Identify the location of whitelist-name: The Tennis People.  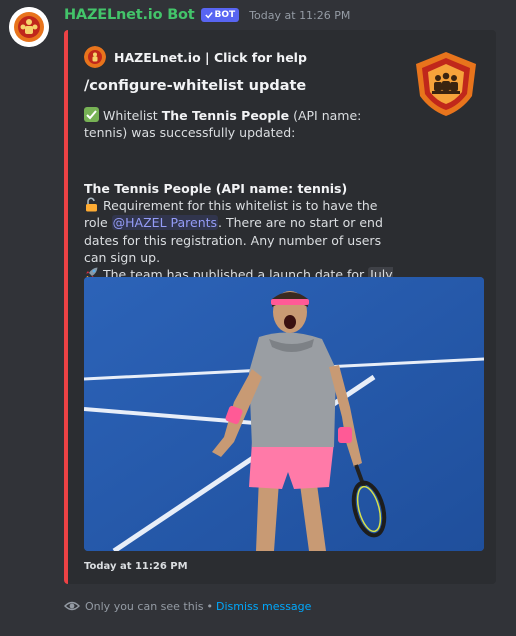
(225, 115).